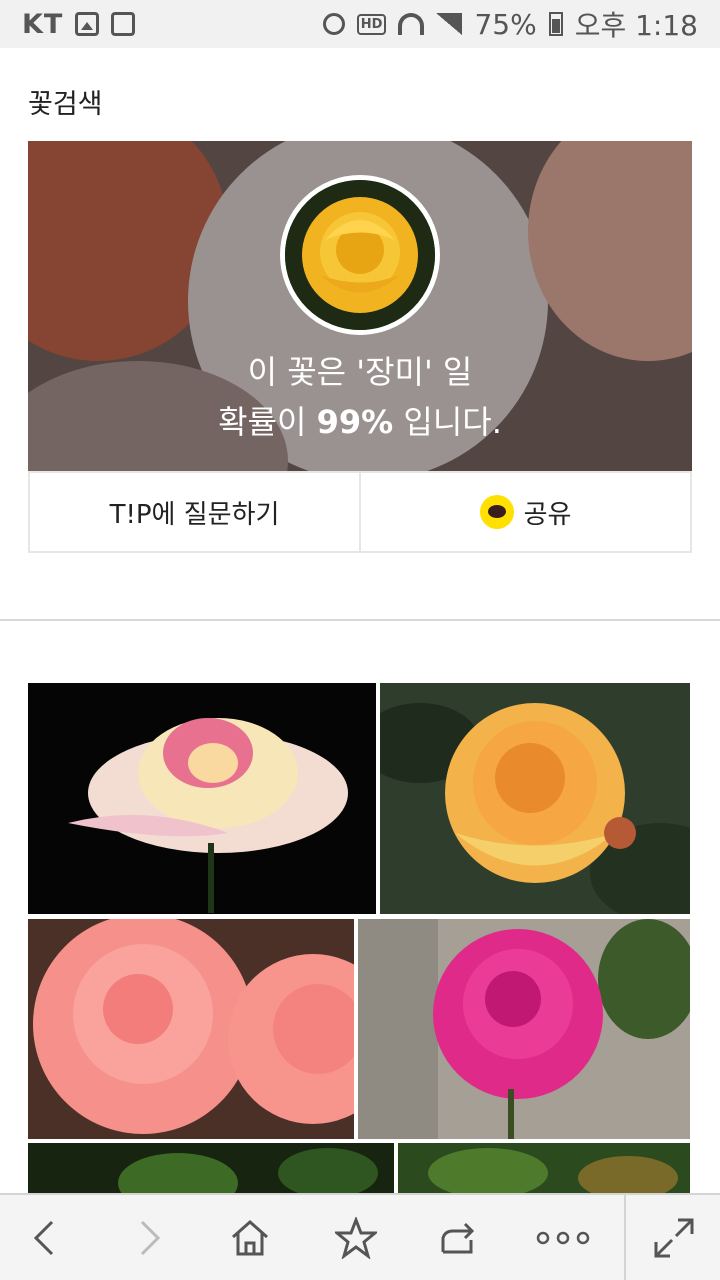 The image size is (720, 1280). I want to click on result-line-2: 확률이 99% 입니다., so click(360, 422).